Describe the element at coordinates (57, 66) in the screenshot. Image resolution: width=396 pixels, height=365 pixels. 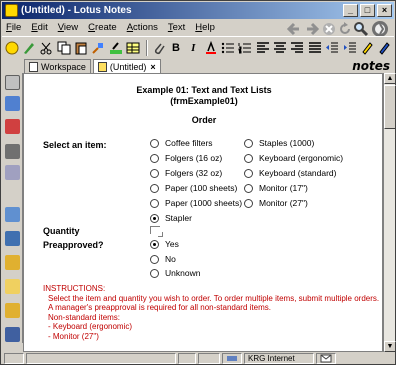
I see `tab-workspace: Workspace` at that location.